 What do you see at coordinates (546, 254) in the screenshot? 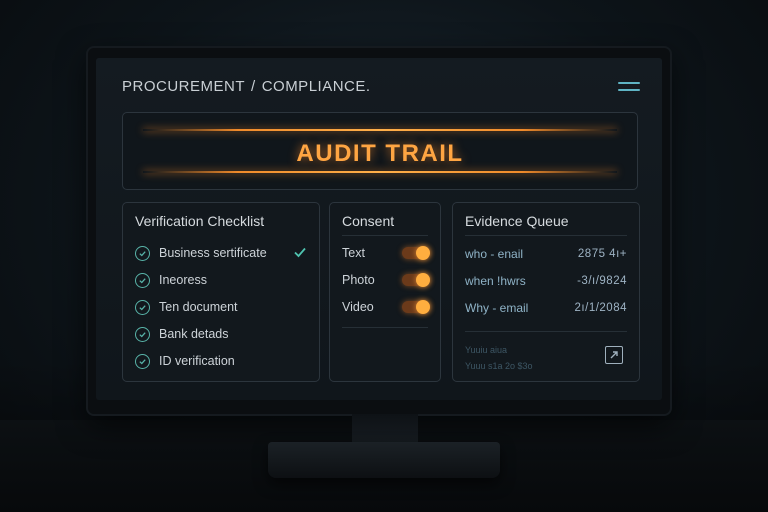
I see `evidence-row: who - enail 2875 4ı+` at bounding box center [546, 254].